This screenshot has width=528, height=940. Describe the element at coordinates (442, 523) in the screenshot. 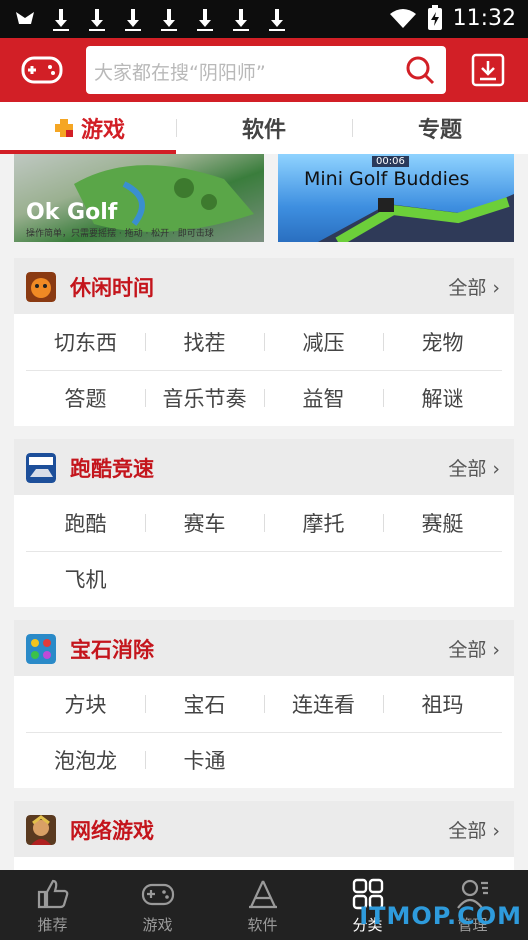

I see `tag-item: 赛艇` at that location.